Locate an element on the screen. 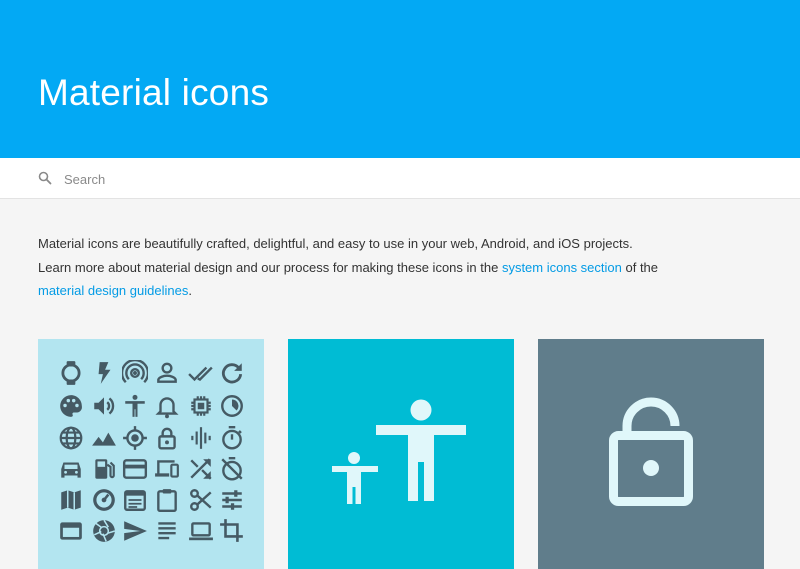 The height and width of the screenshot is (569, 800). person-outline-icon is located at coordinates (167, 372).